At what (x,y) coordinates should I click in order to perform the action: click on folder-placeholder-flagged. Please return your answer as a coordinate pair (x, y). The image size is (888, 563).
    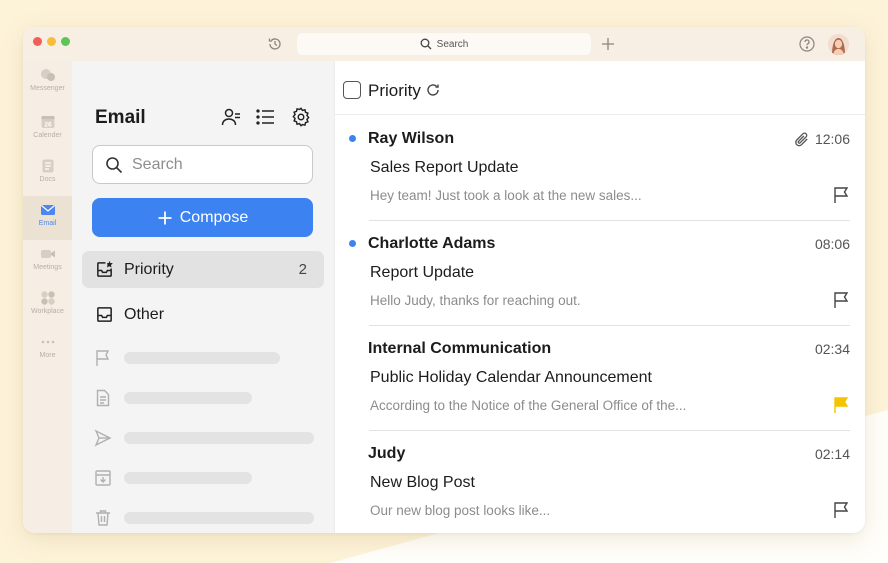
    Looking at the image, I should click on (209, 358).